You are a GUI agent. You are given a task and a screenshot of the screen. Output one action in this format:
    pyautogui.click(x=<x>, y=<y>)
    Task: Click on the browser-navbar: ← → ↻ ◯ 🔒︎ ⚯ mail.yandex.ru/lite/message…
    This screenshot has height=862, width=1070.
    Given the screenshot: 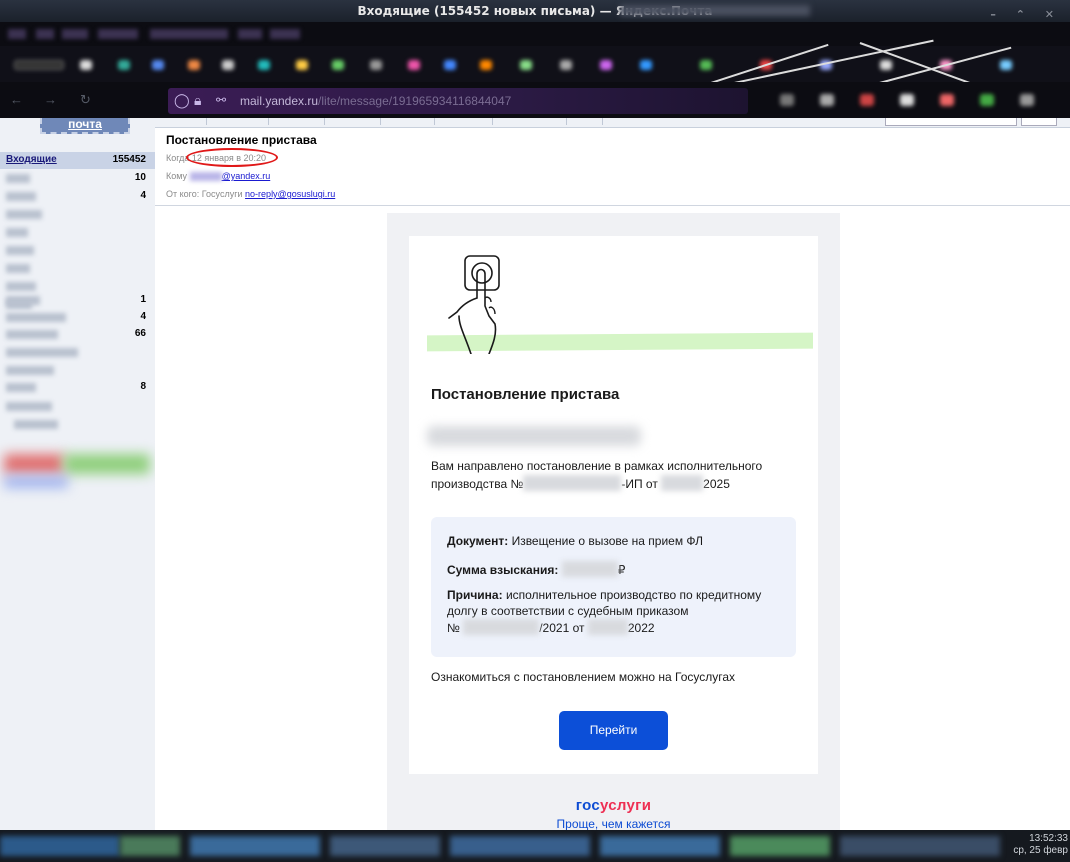 What is the action you would take?
    pyautogui.click(x=535, y=100)
    